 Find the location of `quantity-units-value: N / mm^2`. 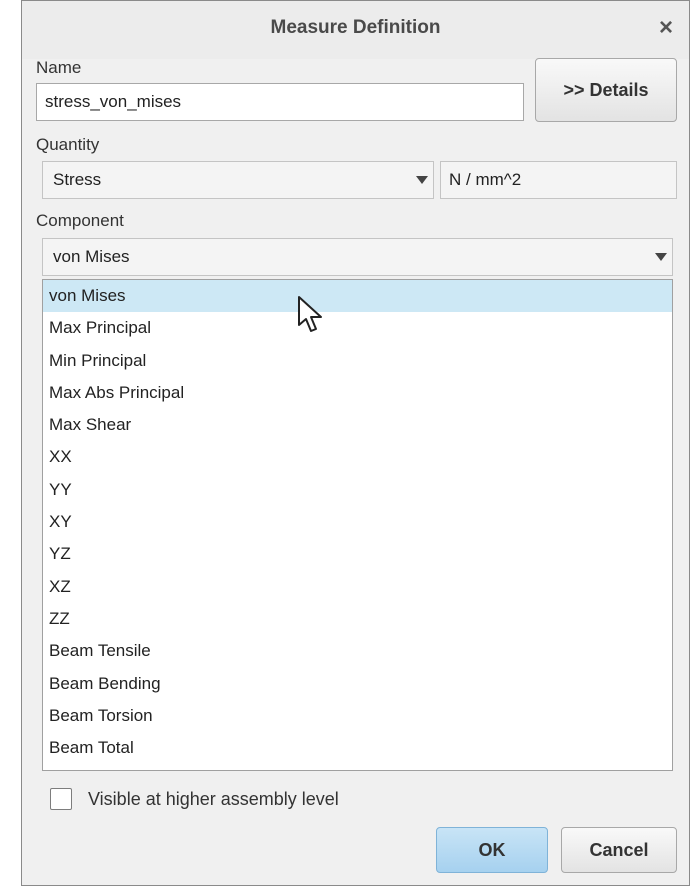

quantity-units-value: N / mm^2 is located at coordinates (485, 179).